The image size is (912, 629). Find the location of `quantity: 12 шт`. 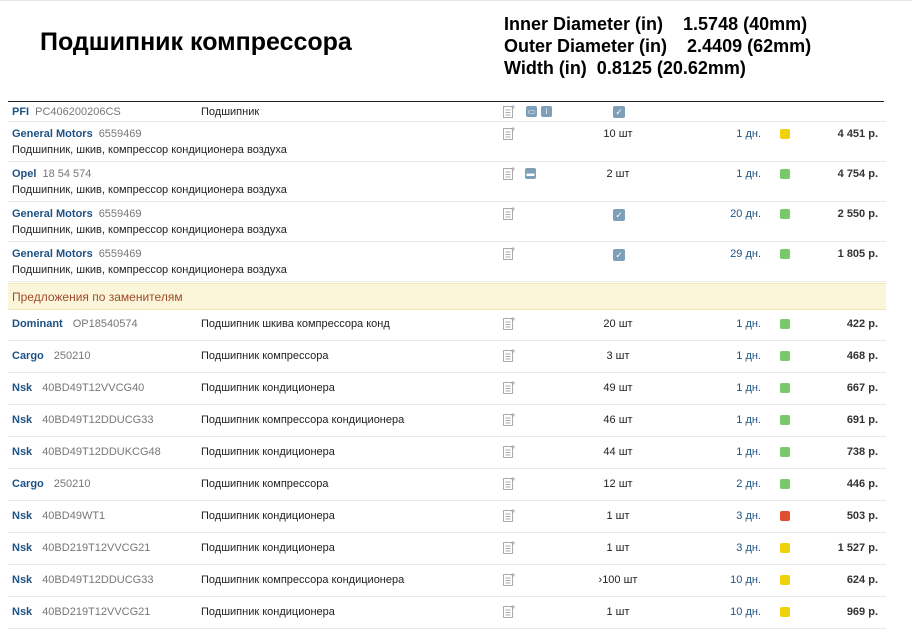

quantity: 12 шт is located at coordinates (618, 484).